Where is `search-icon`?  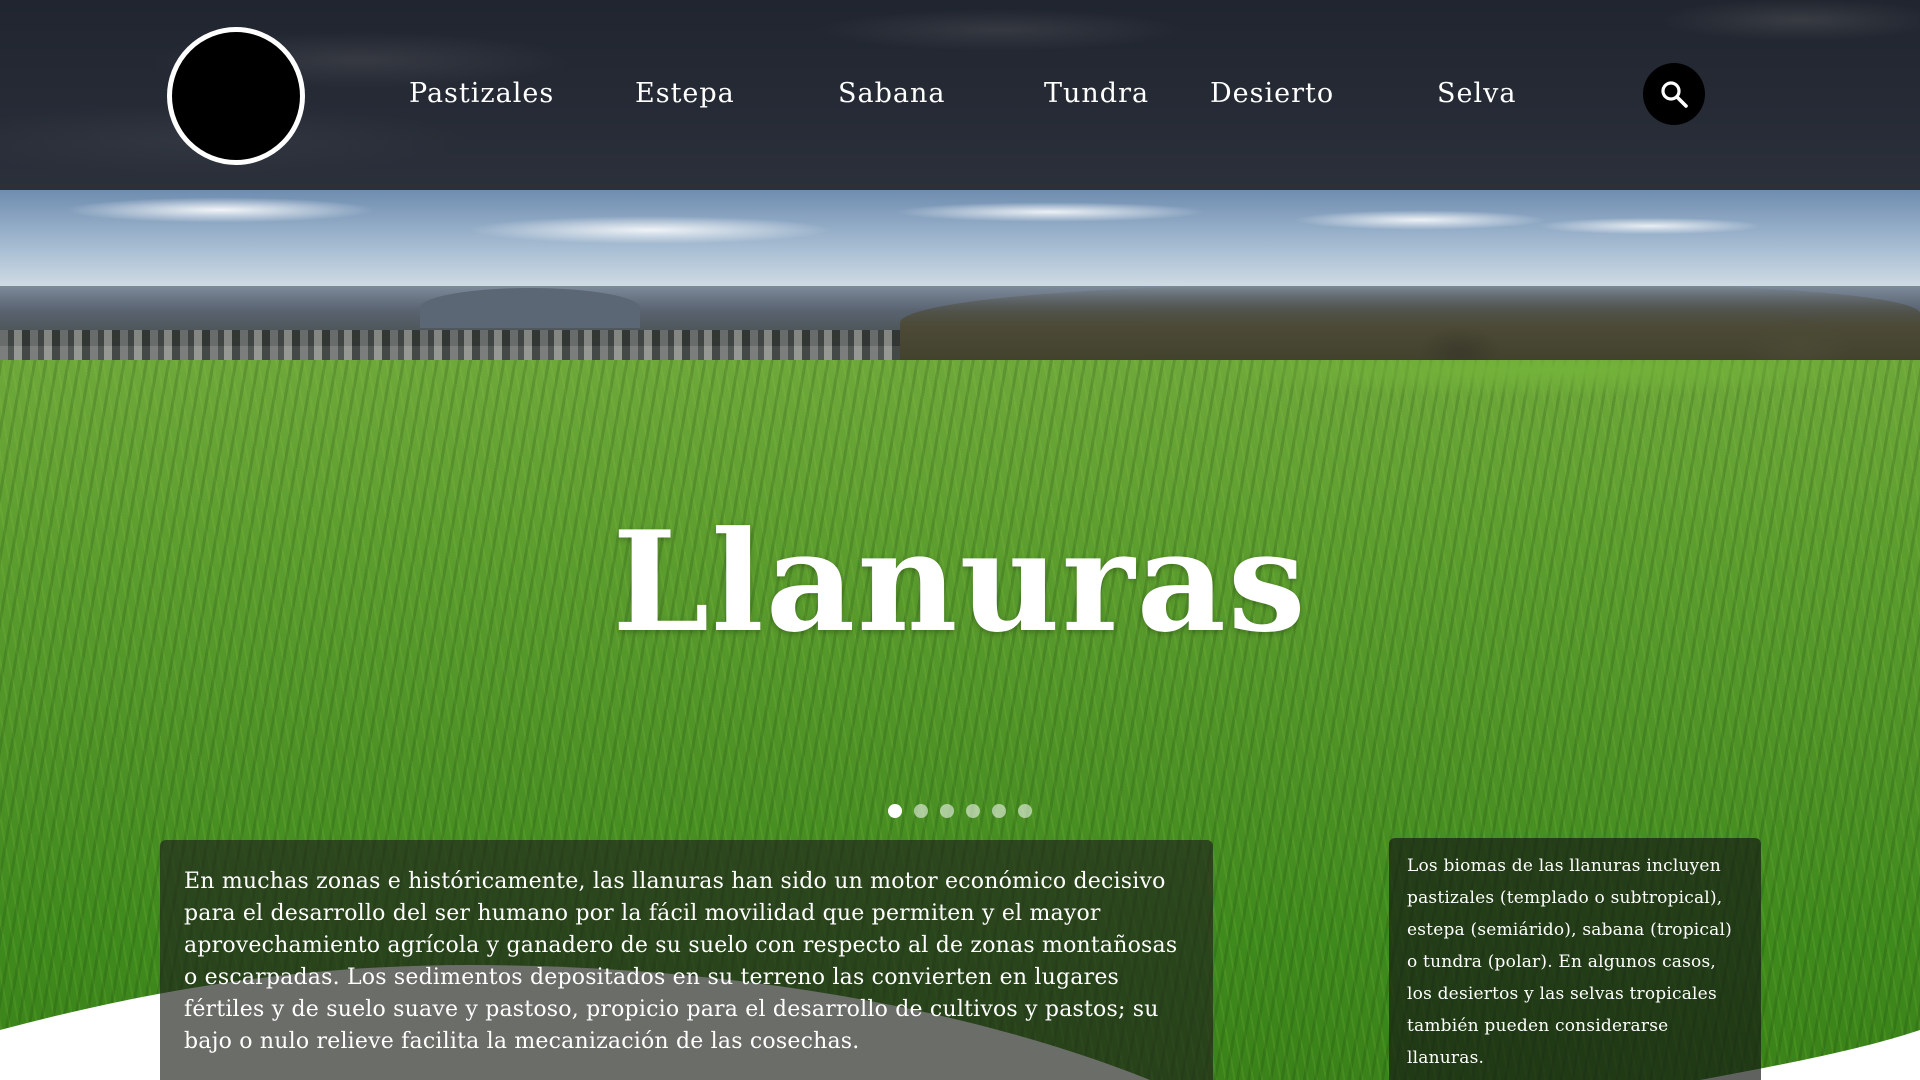
search-icon is located at coordinates (1674, 94).